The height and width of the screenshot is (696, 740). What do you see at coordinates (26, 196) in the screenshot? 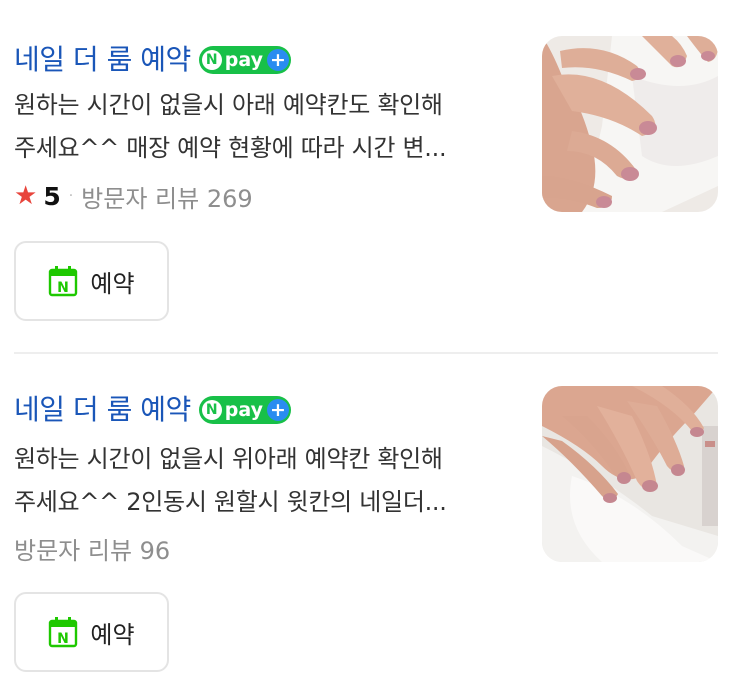
I see `star-icon: ★` at bounding box center [26, 196].